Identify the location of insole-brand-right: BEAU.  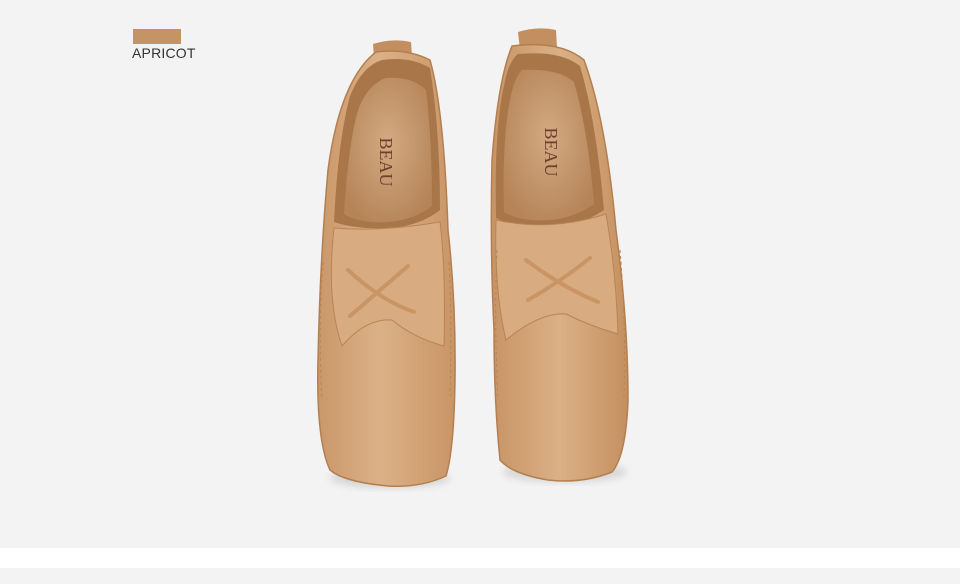
(551, 152).